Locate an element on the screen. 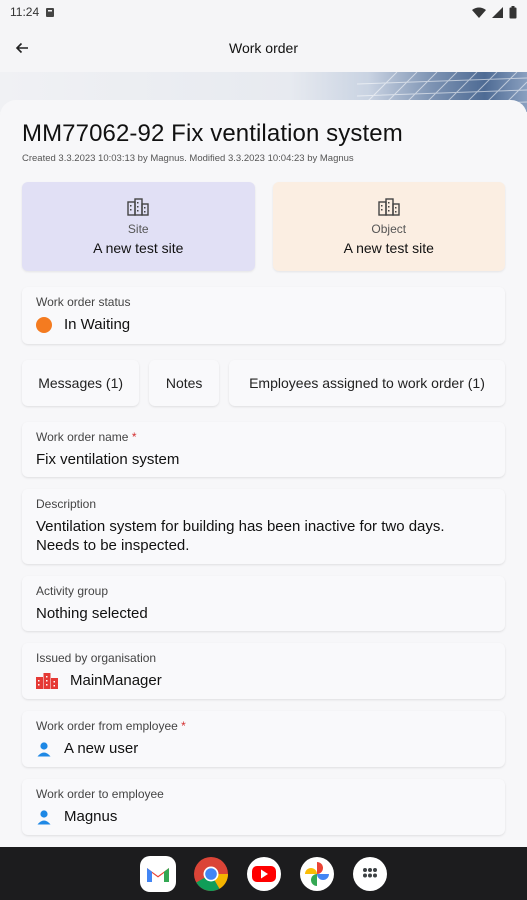 The image size is (527, 900). chrome-app-button is located at coordinates (211, 874).